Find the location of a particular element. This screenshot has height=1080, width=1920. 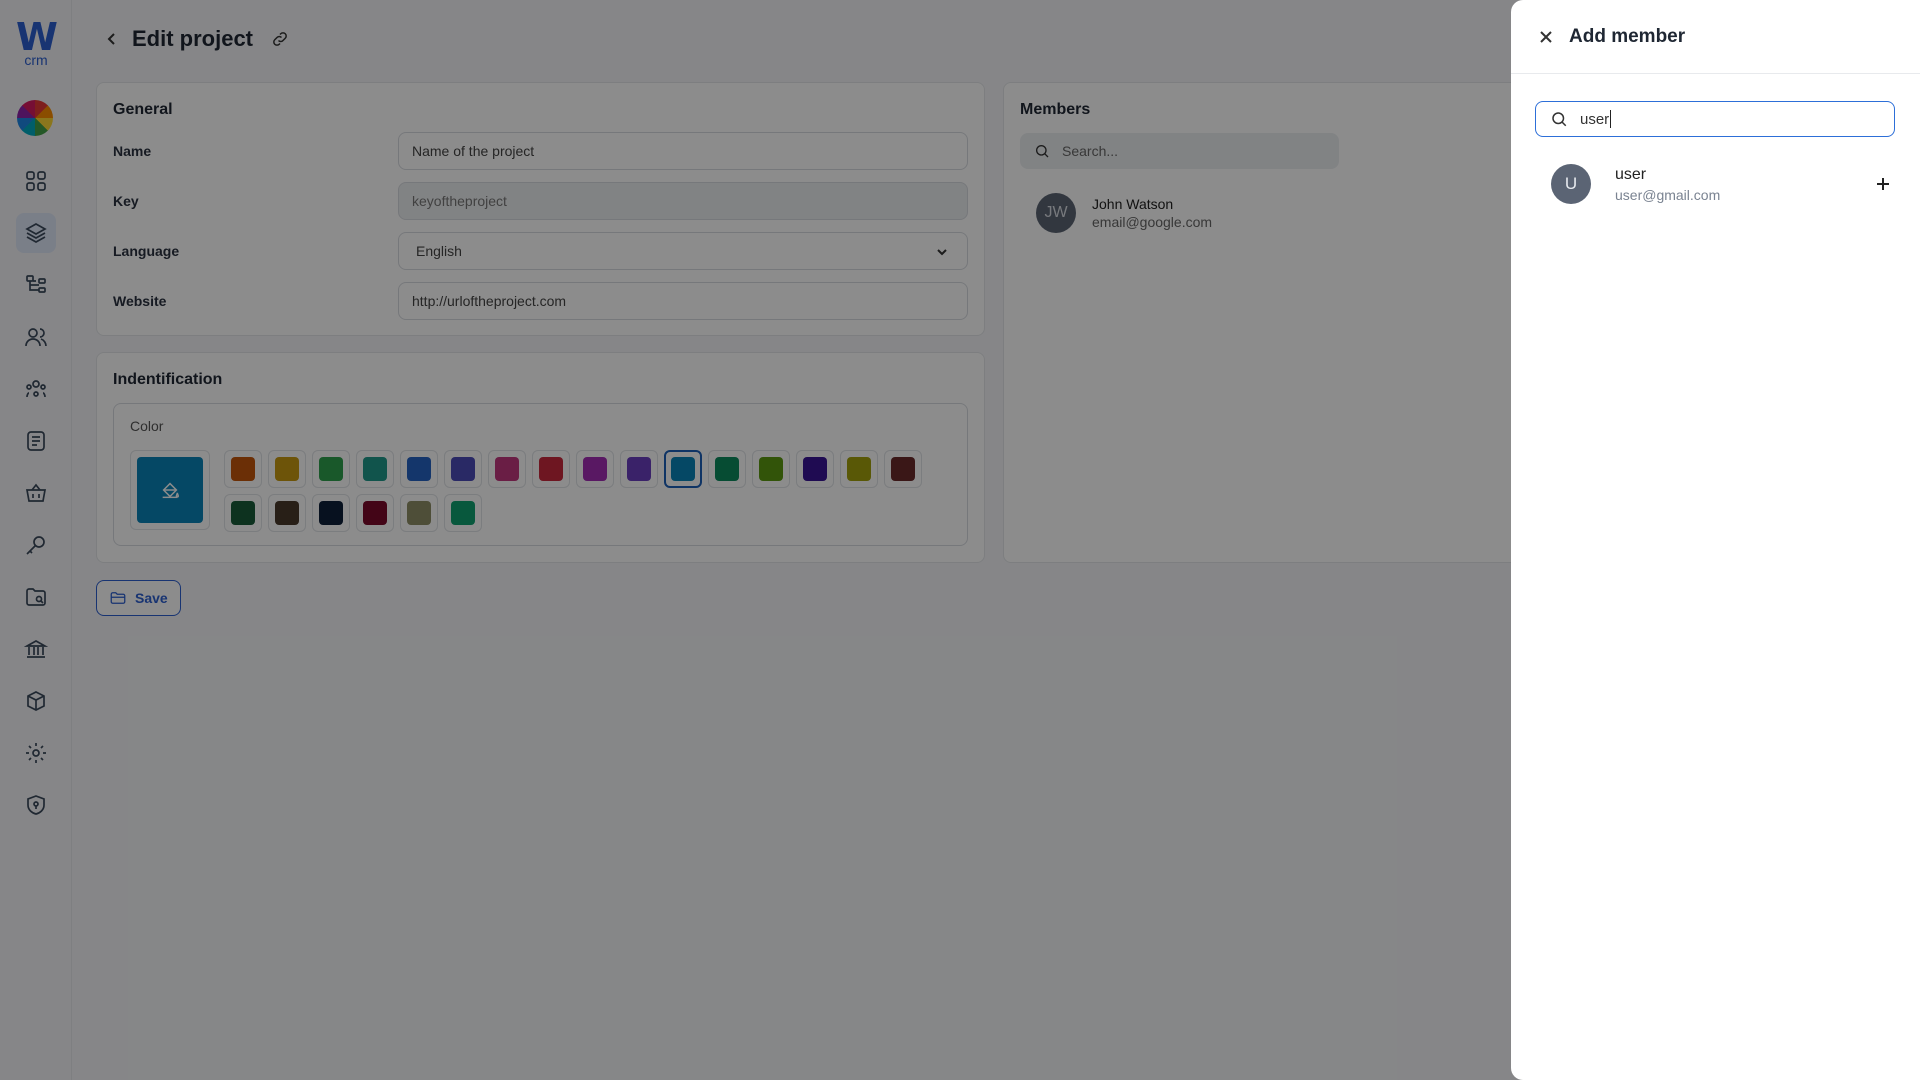

member-search-input: user is located at coordinates (1715, 119).